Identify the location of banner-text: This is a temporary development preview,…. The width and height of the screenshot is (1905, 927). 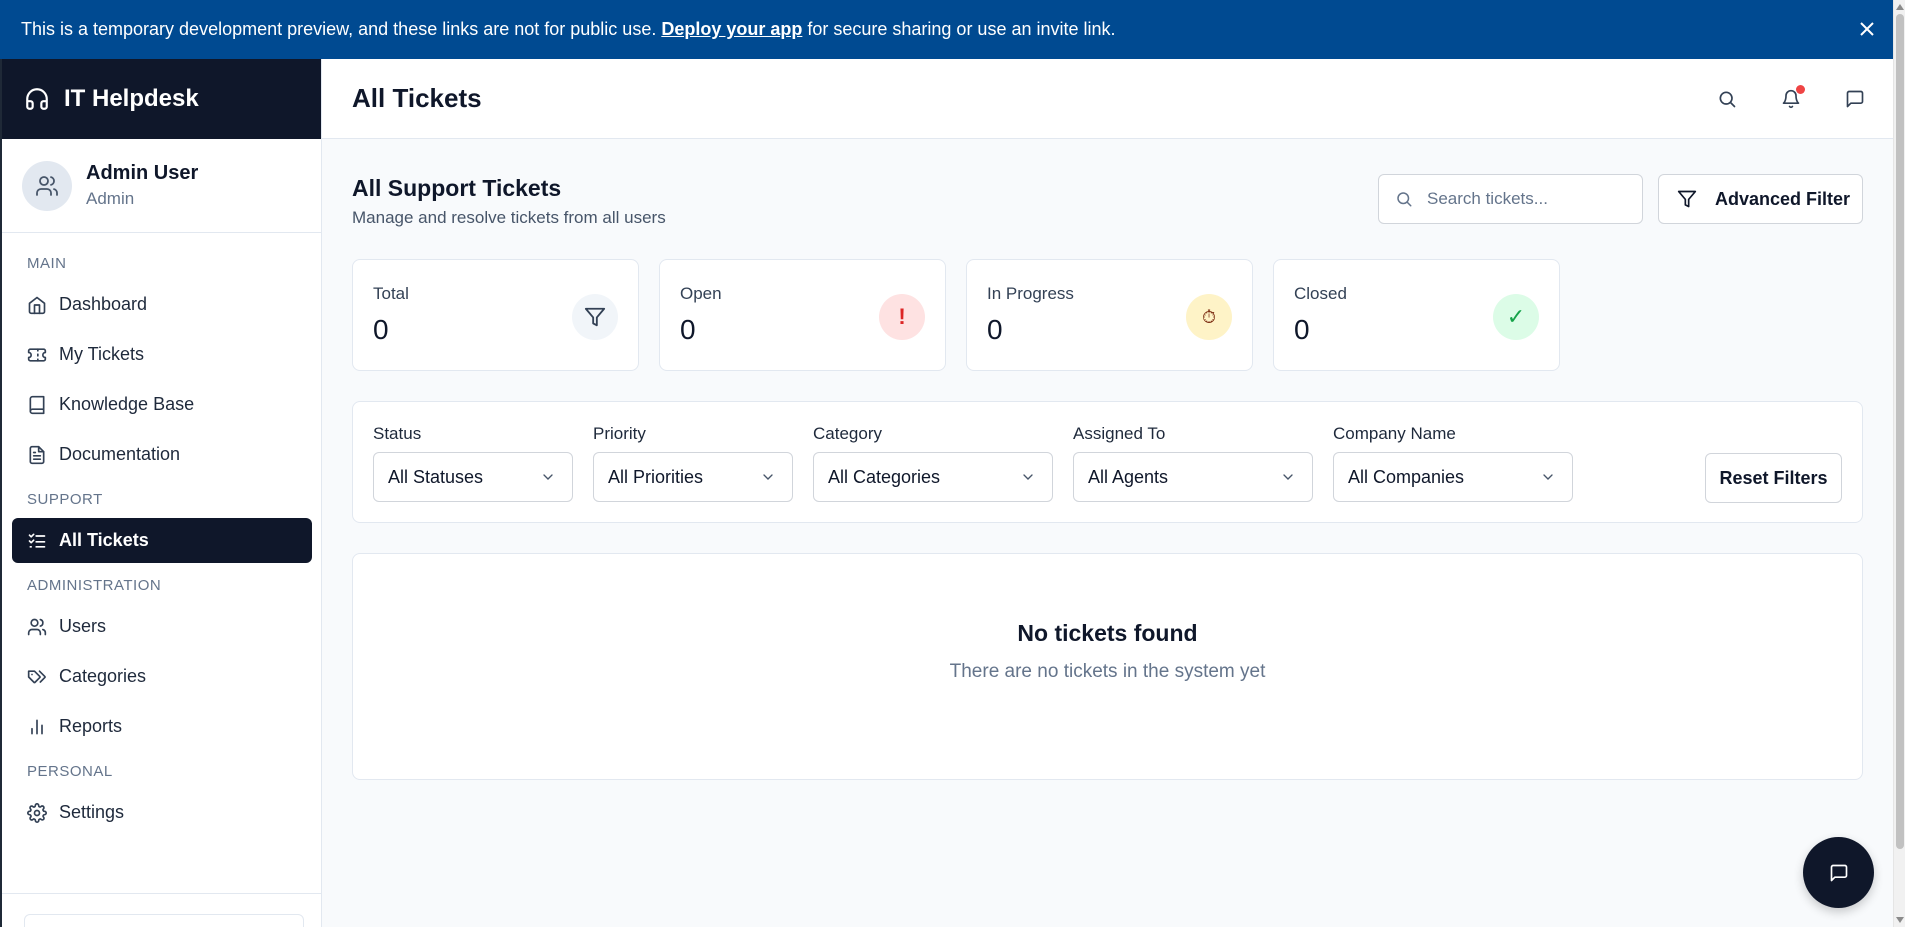
(339, 29).